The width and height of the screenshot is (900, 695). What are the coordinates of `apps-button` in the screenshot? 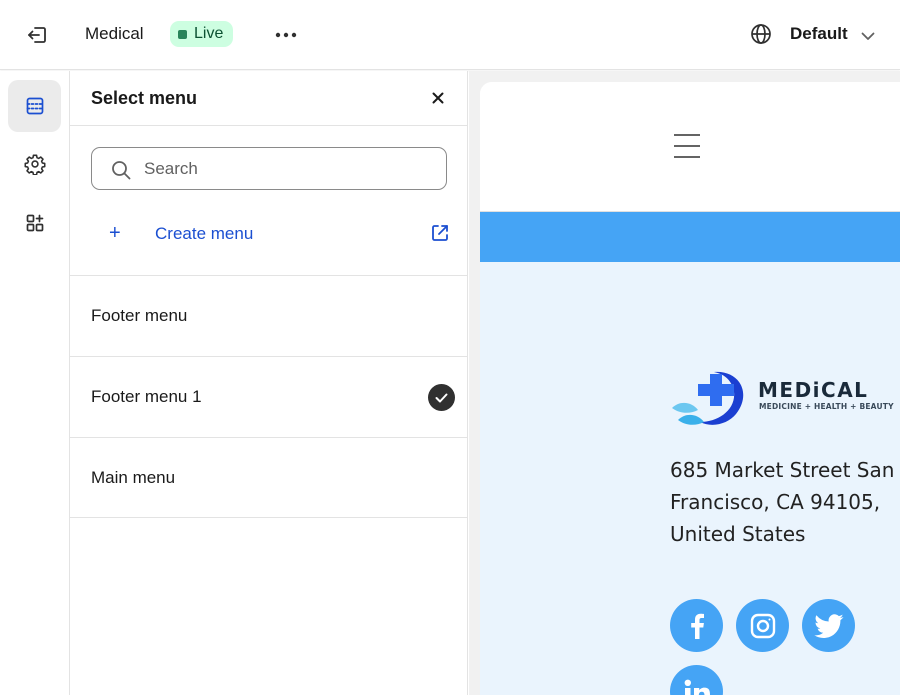 It's located at (34, 223).